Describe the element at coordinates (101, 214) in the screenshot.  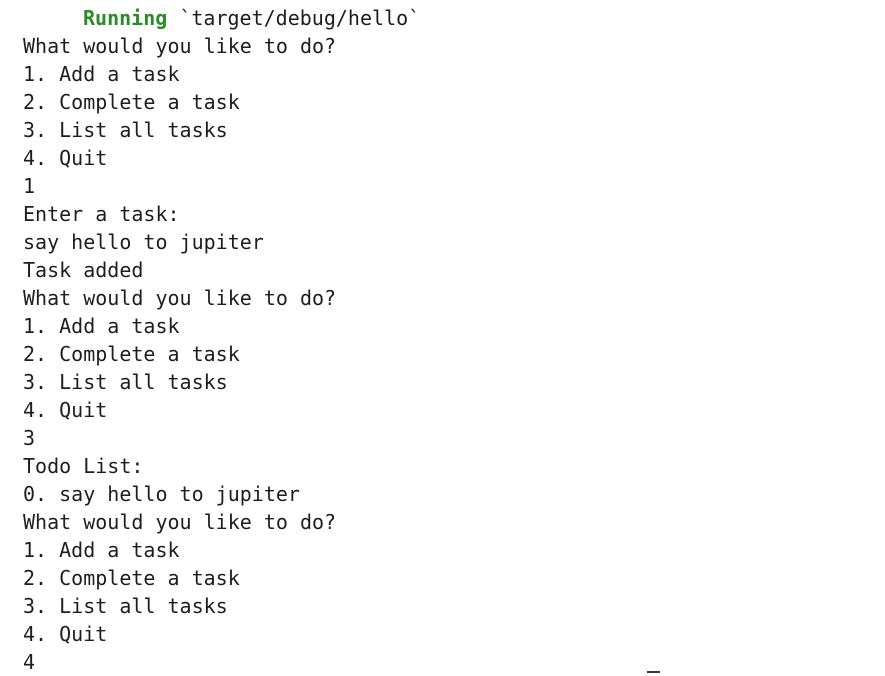
I see `enter-task-prompt: Enter a task:` at that location.